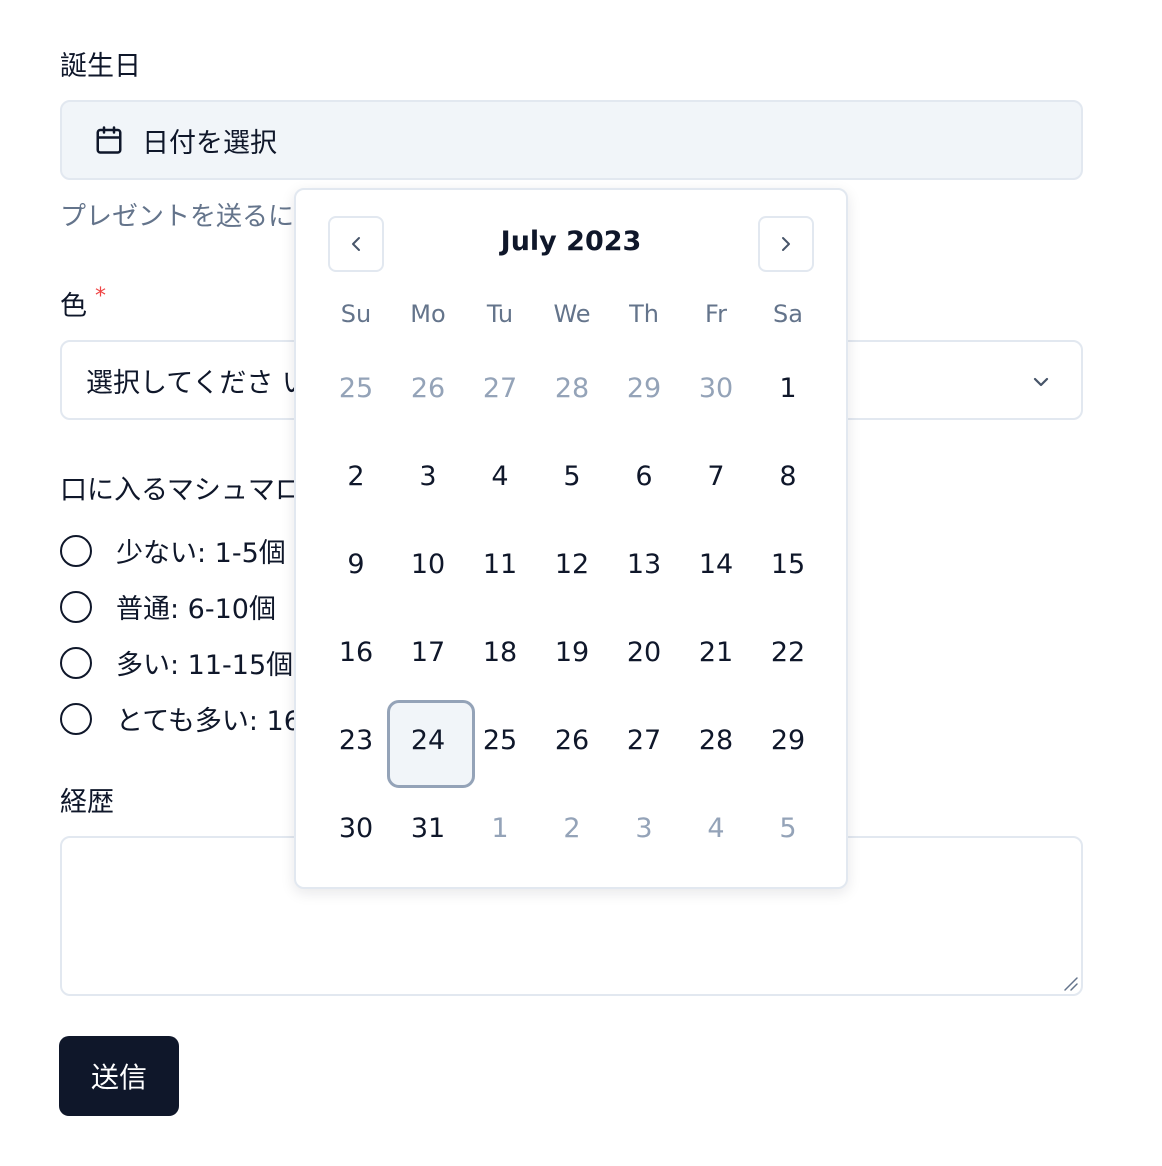 This screenshot has width=1162, height=1166. I want to click on calendar-day-outside: 29, so click(644, 388).